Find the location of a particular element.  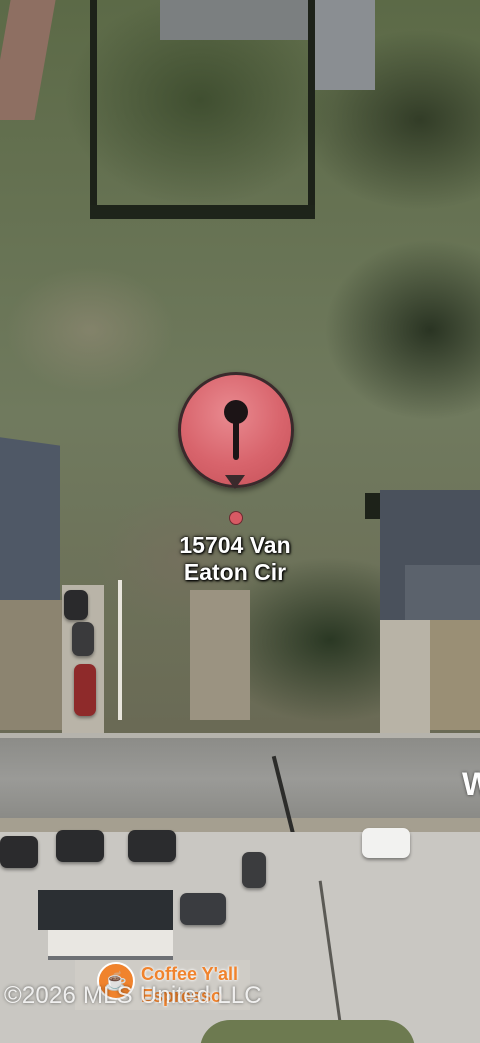

copyright-watermark: ©2026 MLS United LLC is located at coordinates (133, 995).